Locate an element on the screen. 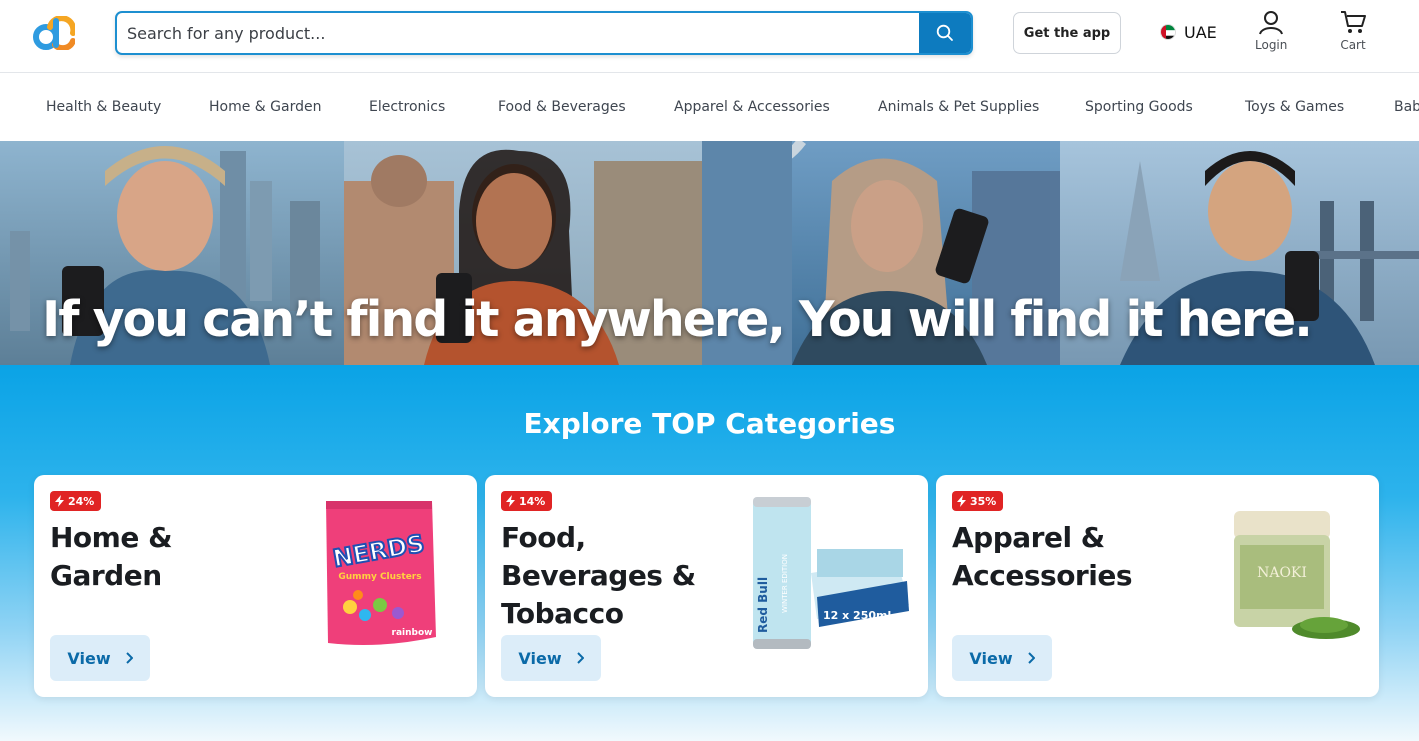  cart-icon is located at coordinates (1353, 22).